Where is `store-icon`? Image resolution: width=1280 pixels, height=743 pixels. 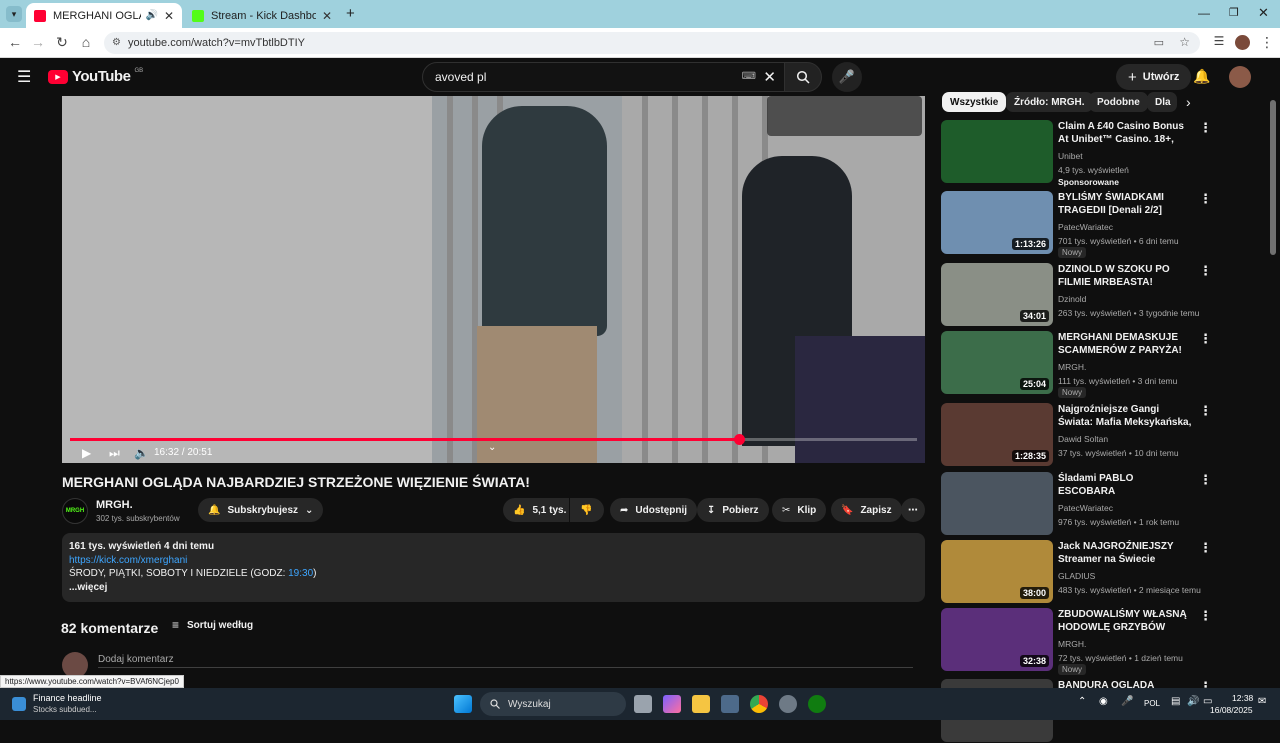
store-icon is located at coordinates (730, 704).